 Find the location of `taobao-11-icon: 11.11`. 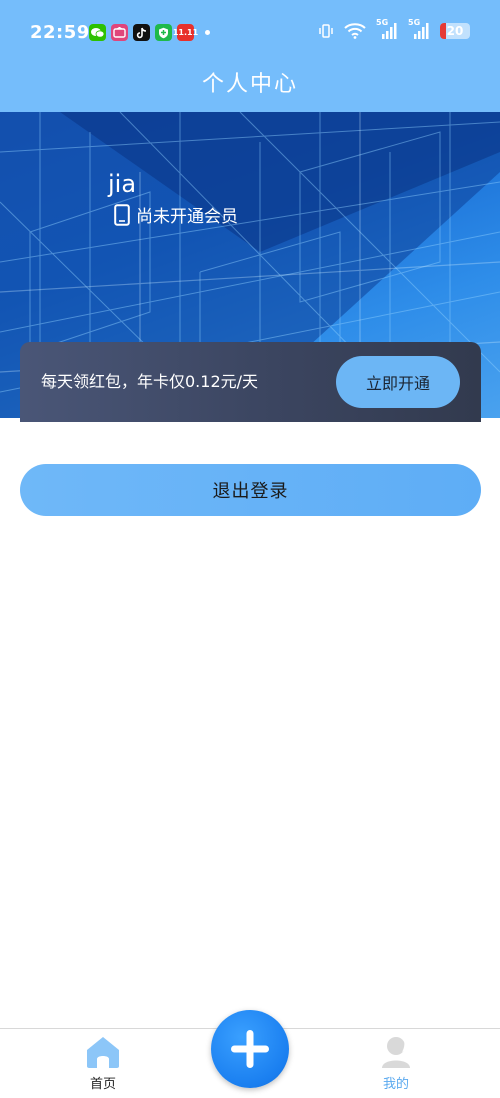

taobao-11-icon: 11.11 is located at coordinates (185, 32).